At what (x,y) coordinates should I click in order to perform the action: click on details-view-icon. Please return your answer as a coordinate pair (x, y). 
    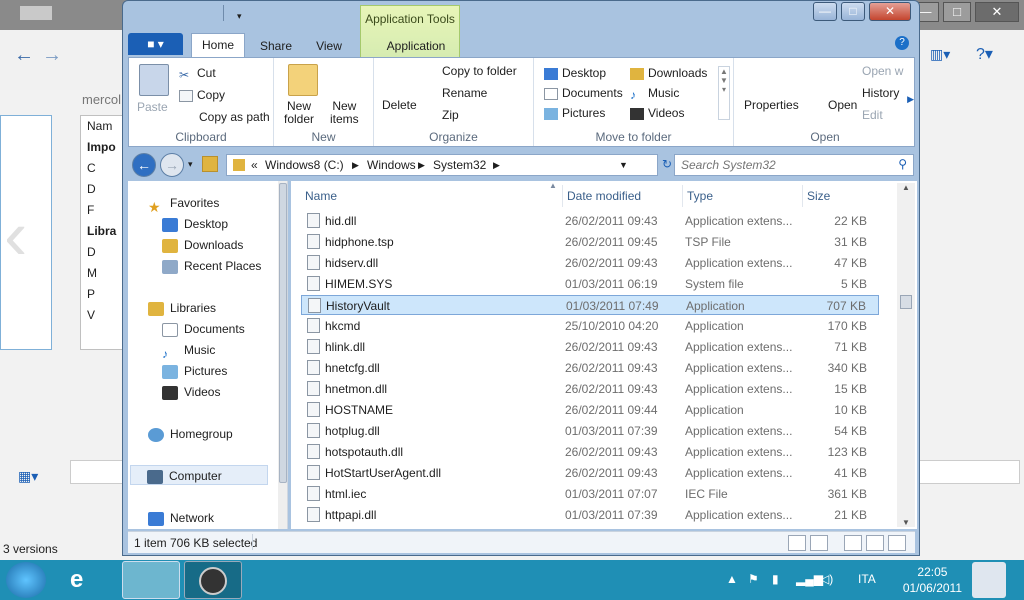
    Looking at the image, I should click on (797, 543).